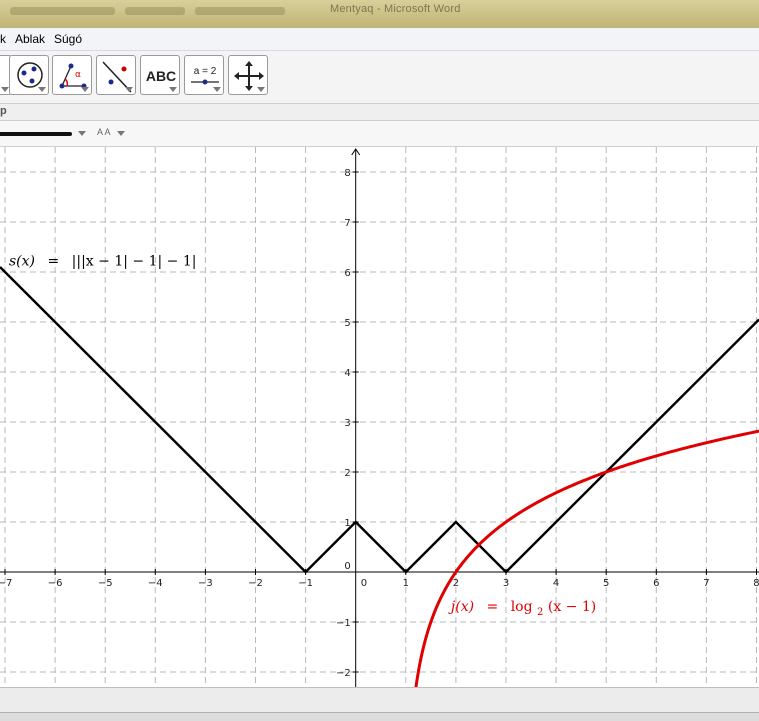  What do you see at coordinates (53, 262) in the screenshot?
I see `s-label-eq: =` at bounding box center [53, 262].